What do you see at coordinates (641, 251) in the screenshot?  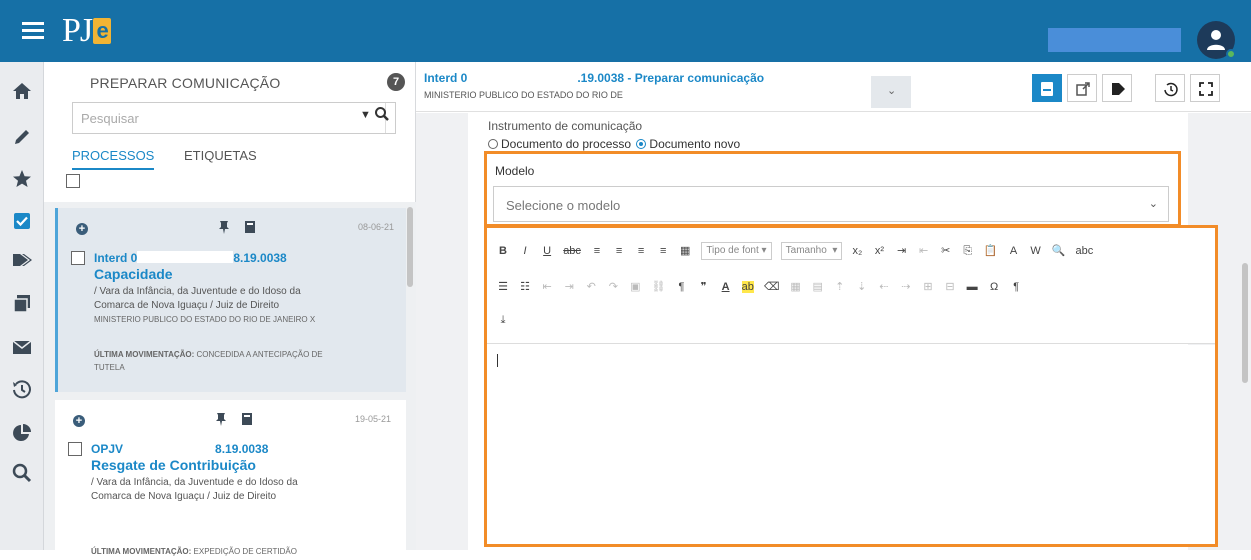 I see `align-right-icon: ≡` at bounding box center [641, 251].